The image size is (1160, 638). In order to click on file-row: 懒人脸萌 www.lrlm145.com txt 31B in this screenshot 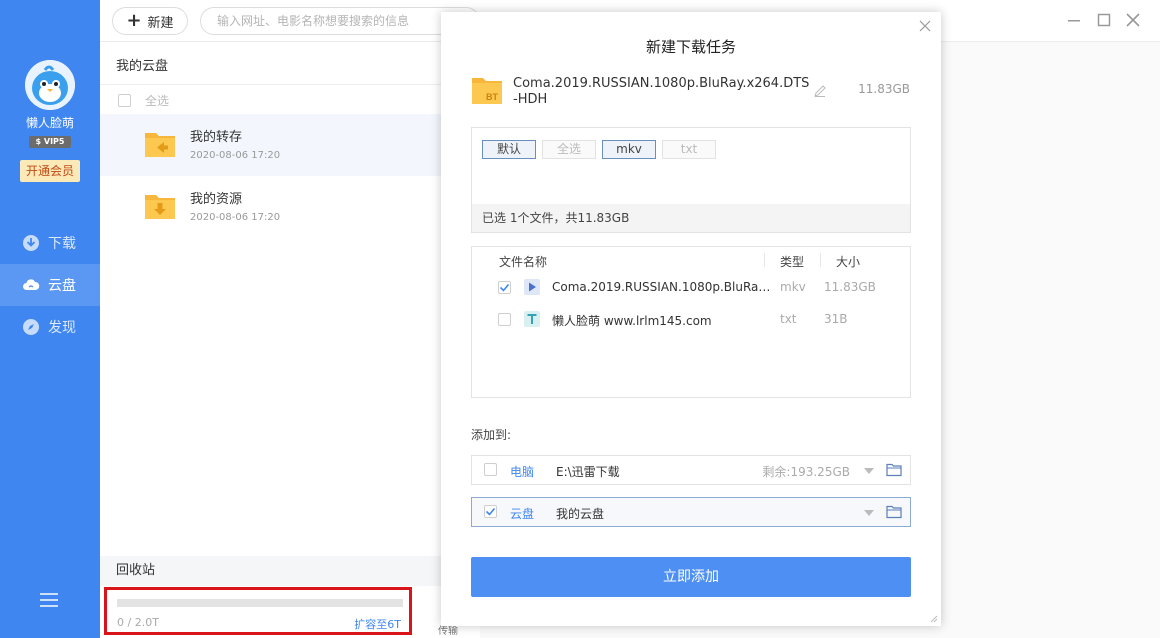, I will do `click(691, 320)`.